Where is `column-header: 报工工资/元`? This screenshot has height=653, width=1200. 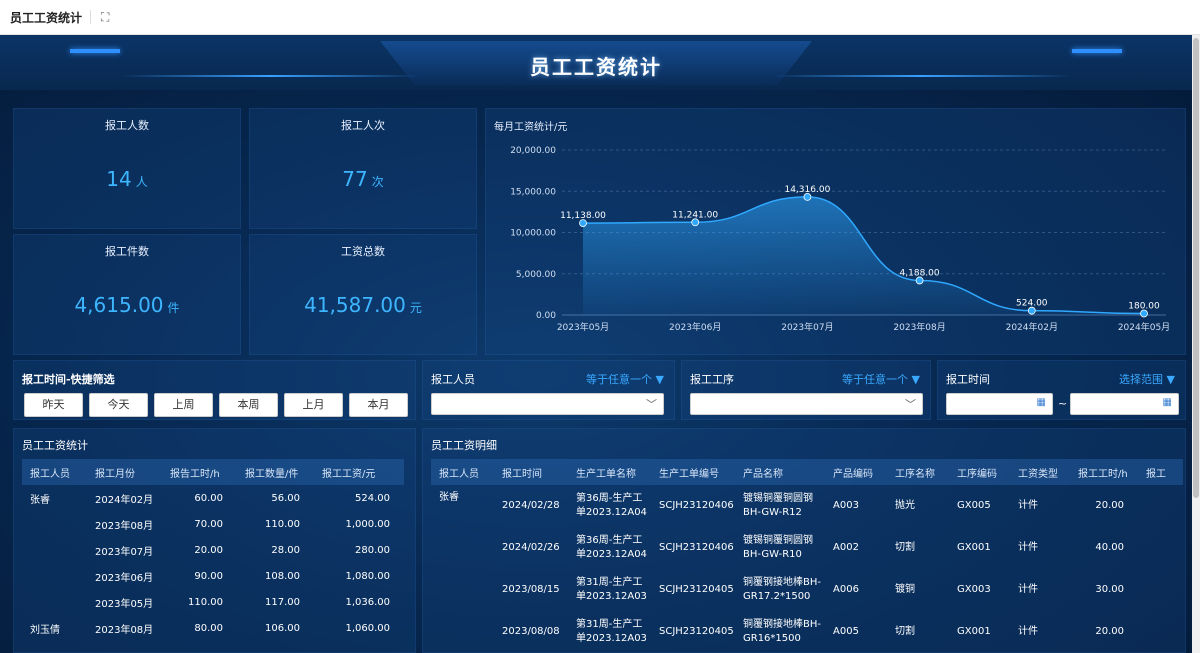
column-header: 报工工资/元 is located at coordinates (359, 472).